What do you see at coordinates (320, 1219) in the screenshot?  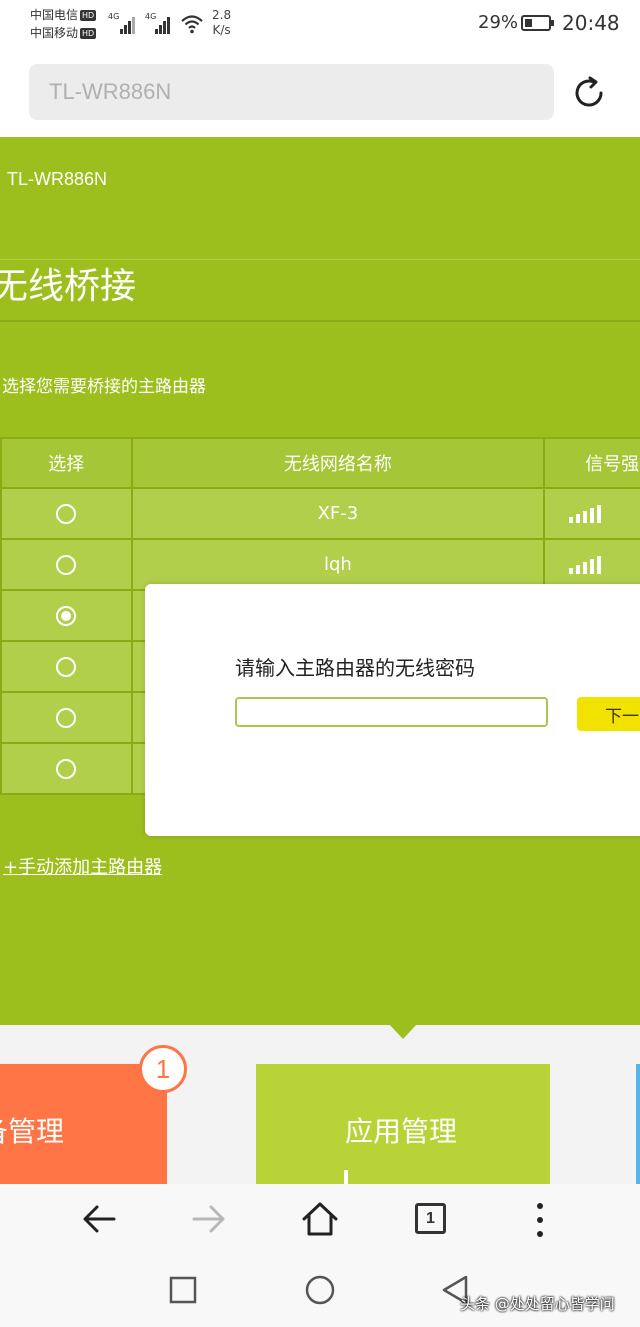 I see `home-icon` at bounding box center [320, 1219].